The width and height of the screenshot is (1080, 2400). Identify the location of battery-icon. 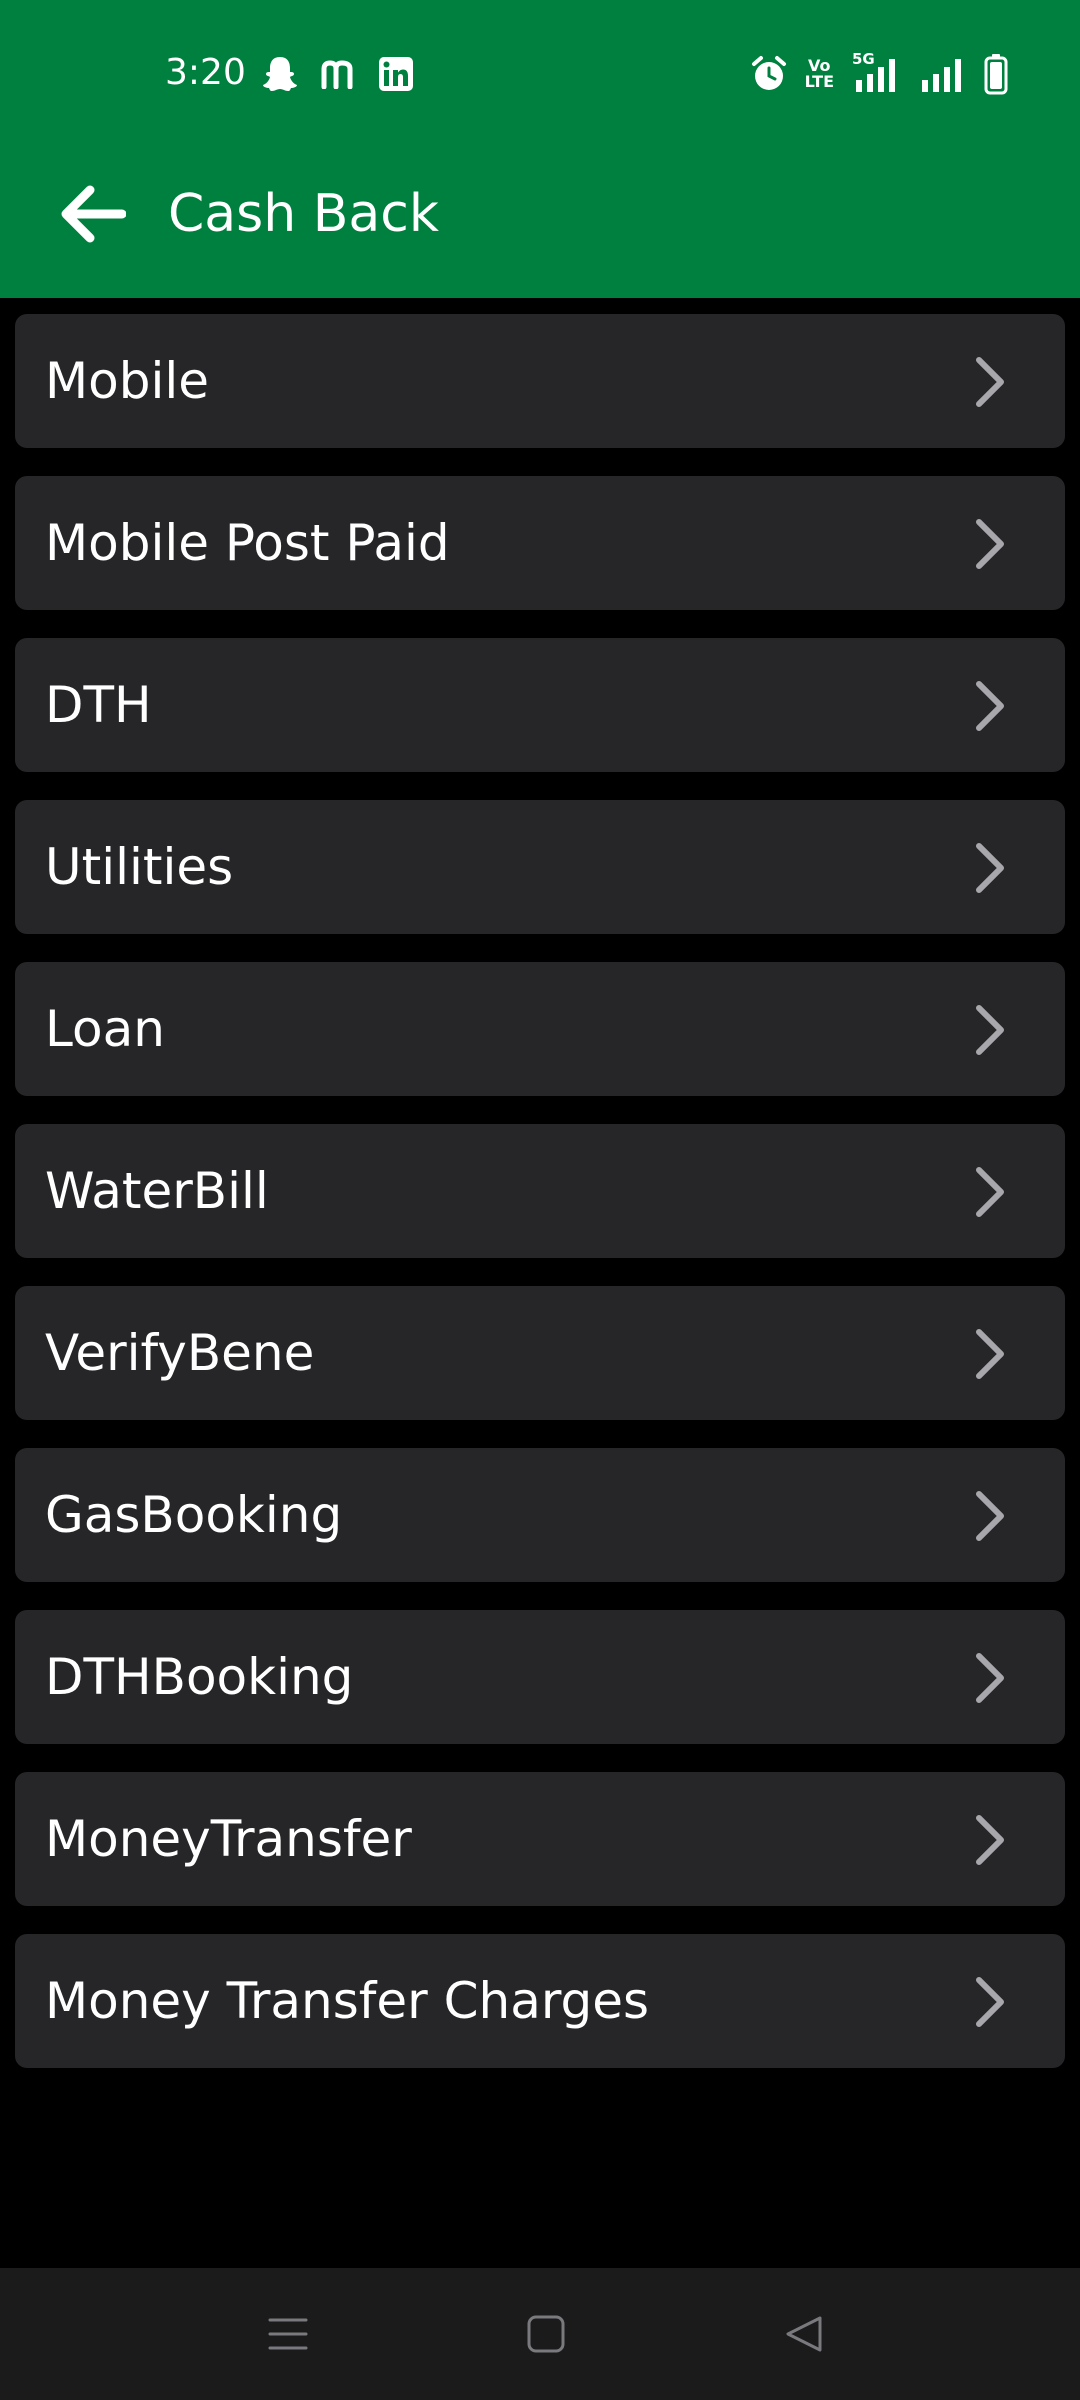
(996, 74).